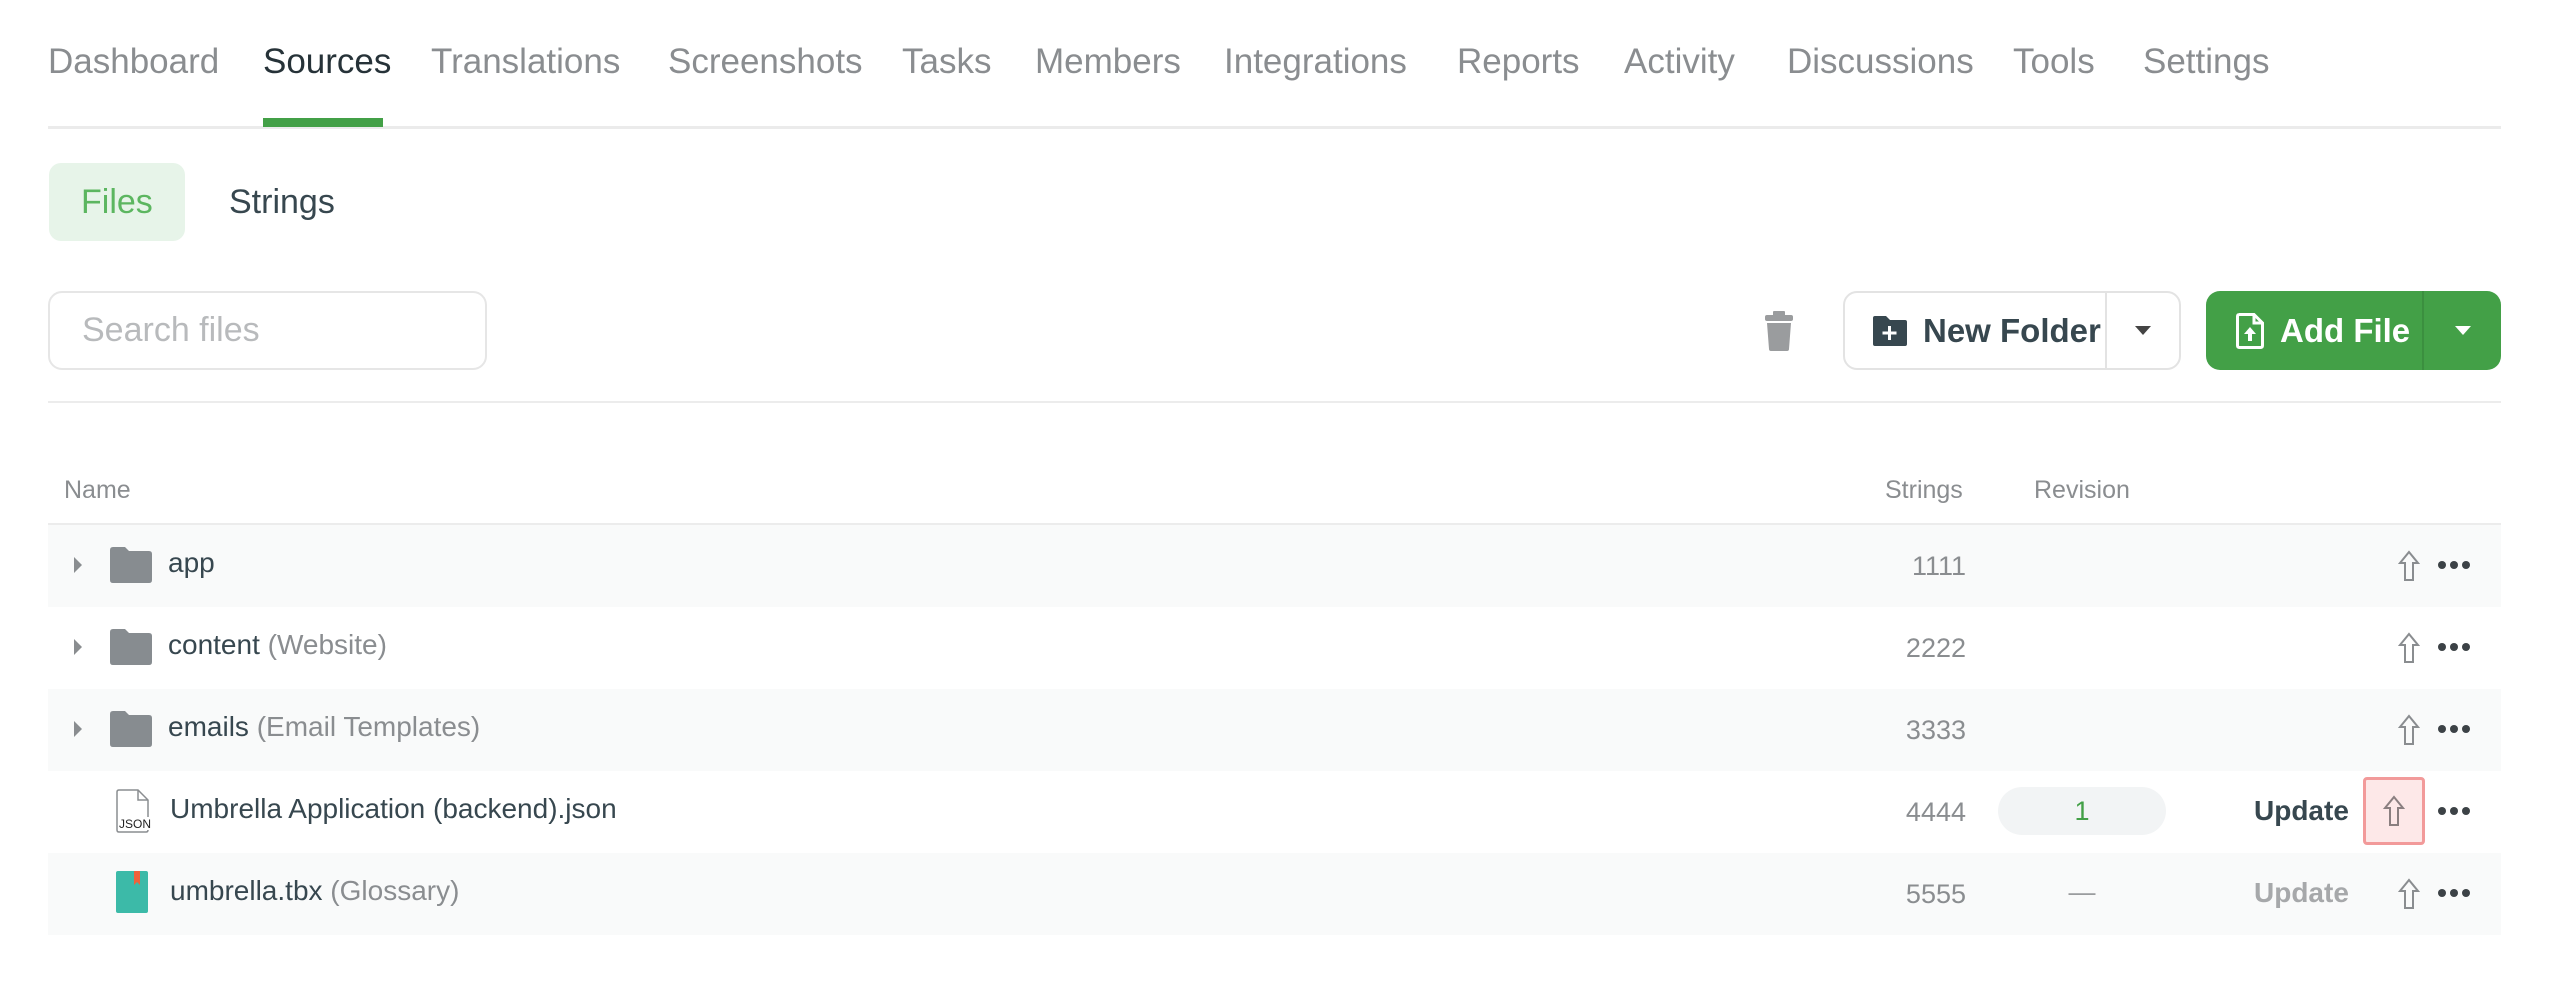 The image size is (2550, 985). Describe the element at coordinates (1274, 566) in the screenshot. I see `table-row: app 1111` at that location.